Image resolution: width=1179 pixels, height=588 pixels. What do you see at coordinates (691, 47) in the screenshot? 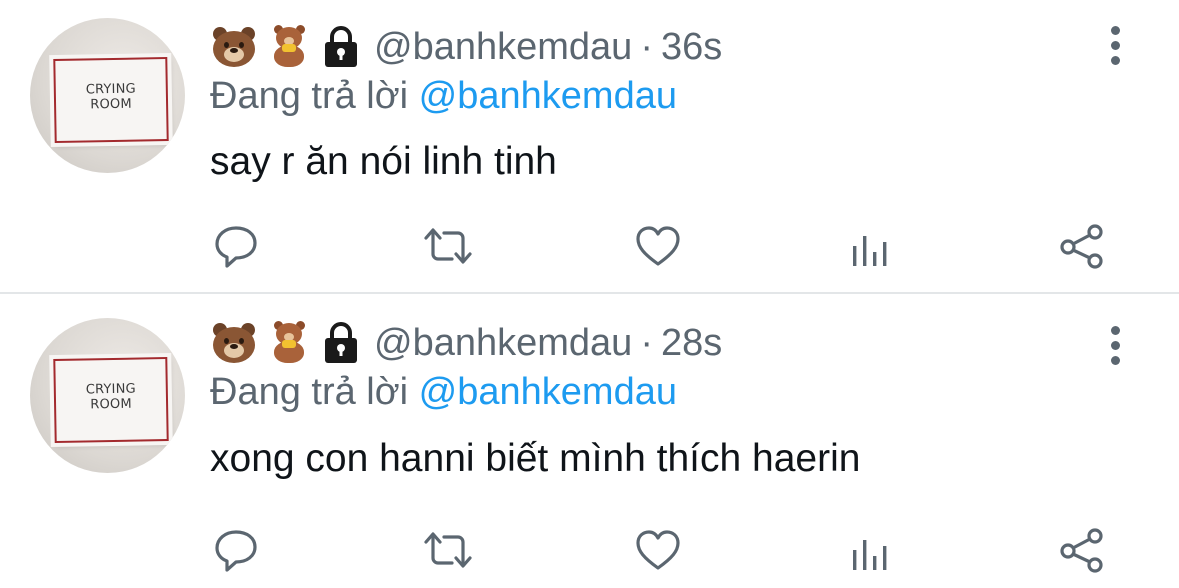
I see `timestamp: 36s` at bounding box center [691, 47].